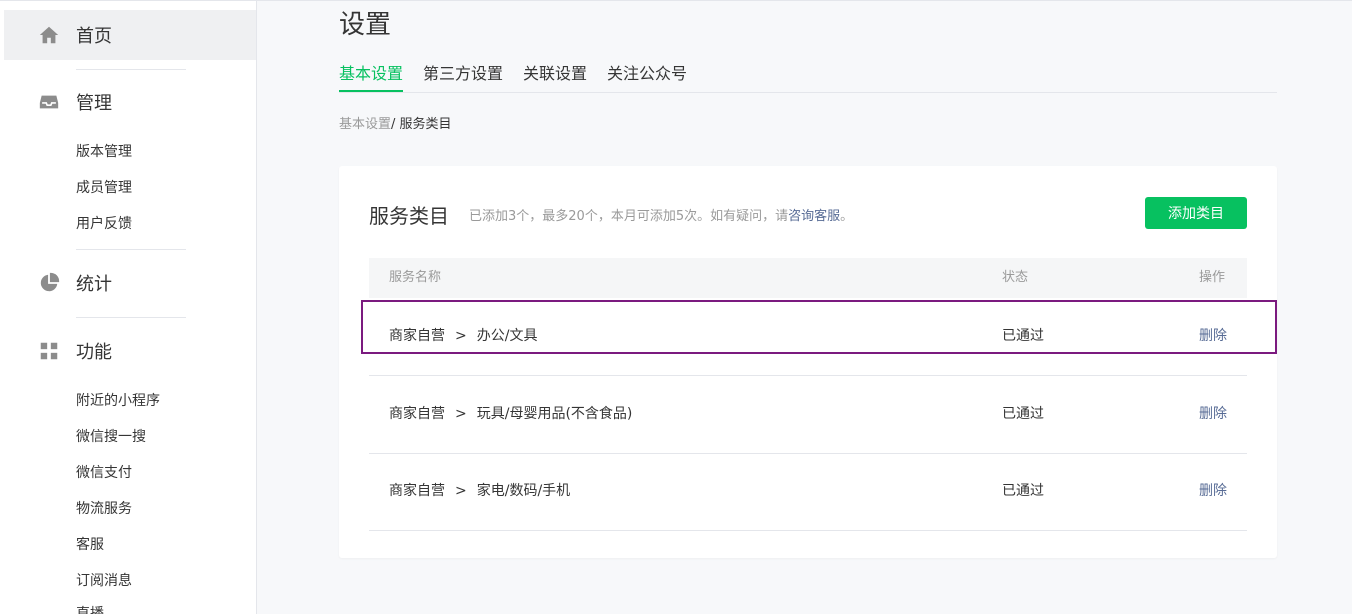 The height and width of the screenshot is (614, 1352). I want to click on category-name: 商家自营 > 玩具/母婴用品(不含食品), so click(510, 414).